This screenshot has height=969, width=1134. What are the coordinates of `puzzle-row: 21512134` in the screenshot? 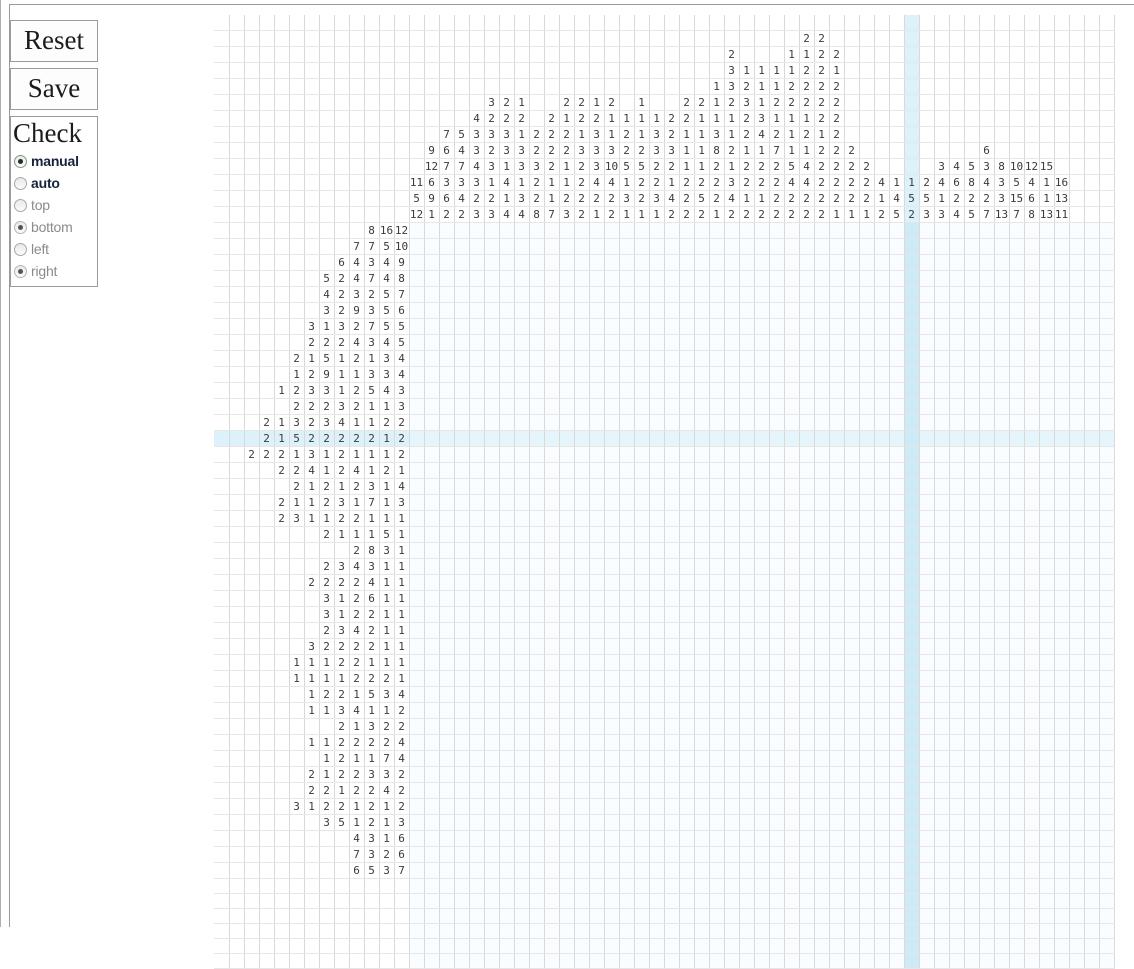 It's located at (664, 358).